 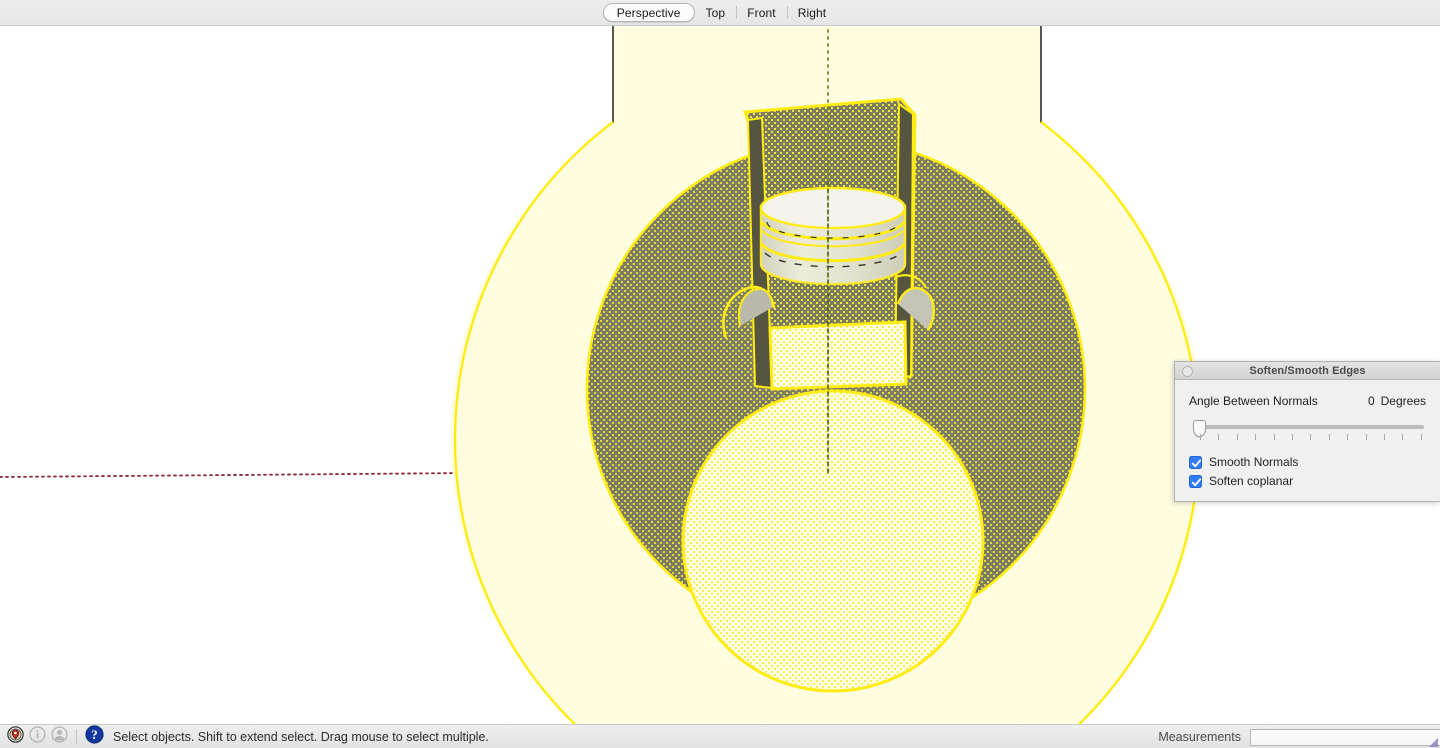 What do you see at coordinates (1310, 427) in the screenshot?
I see `angle-slider-track` at bounding box center [1310, 427].